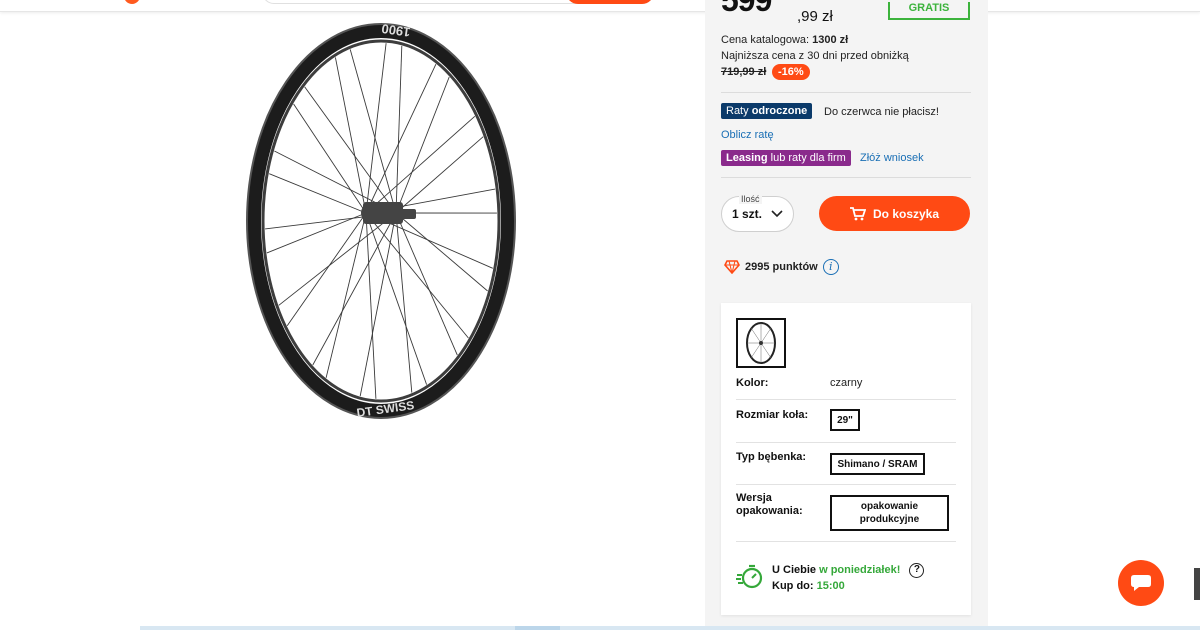 Image resolution: width=1200 pixels, height=630 pixels. I want to click on add-to-cart-button: Do koszyka, so click(894, 213).